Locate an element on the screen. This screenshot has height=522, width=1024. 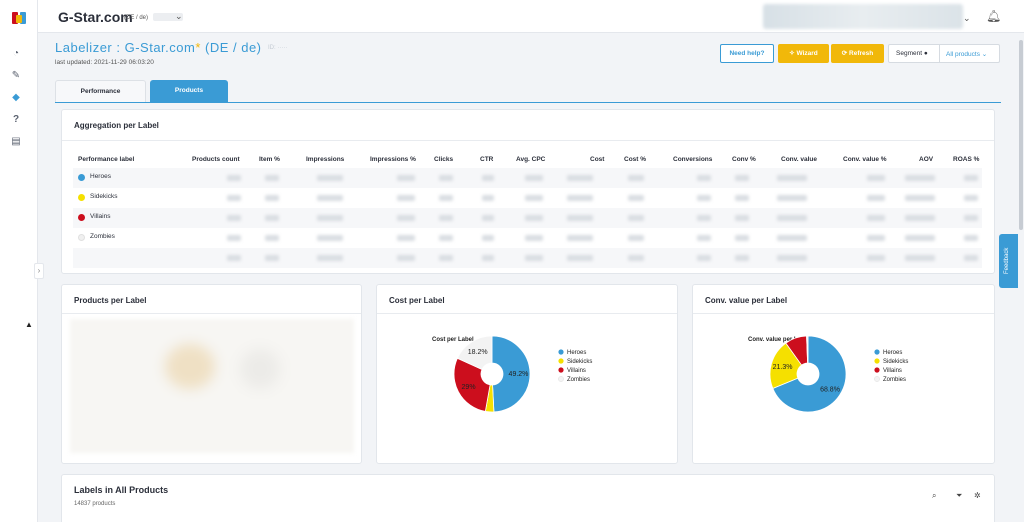
segment-dropdown: All products ⌄ is located at coordinates (966, 54).